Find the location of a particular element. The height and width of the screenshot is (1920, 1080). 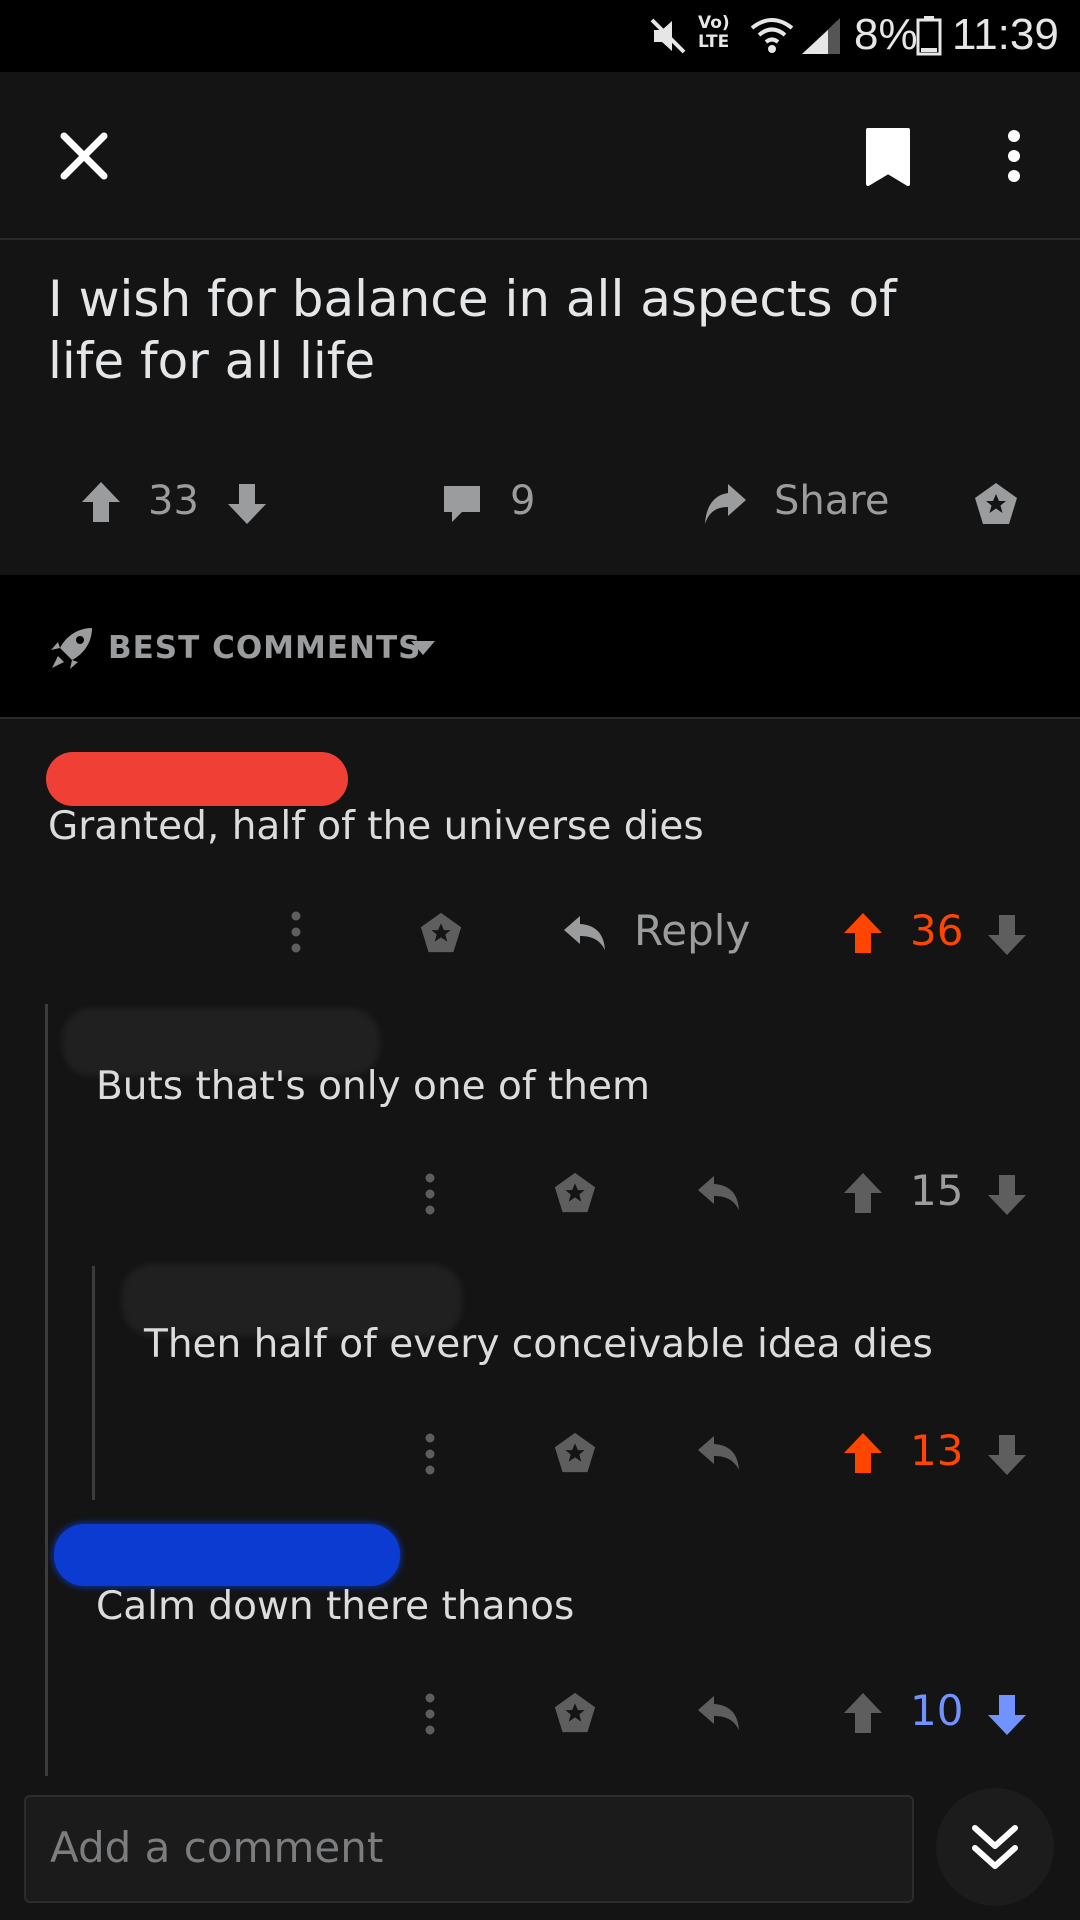

wifi-icon is located at coordinates (772, 35).